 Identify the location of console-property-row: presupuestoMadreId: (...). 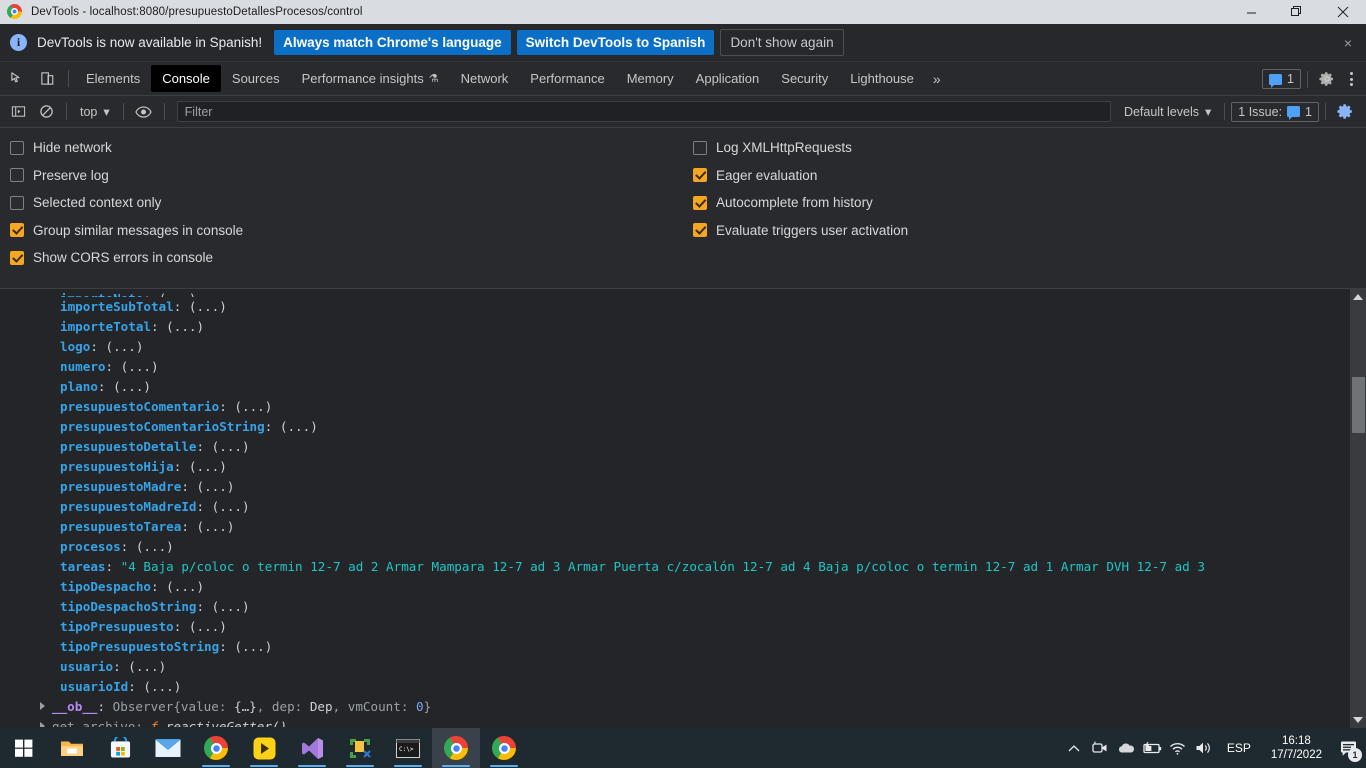
(683, 507).